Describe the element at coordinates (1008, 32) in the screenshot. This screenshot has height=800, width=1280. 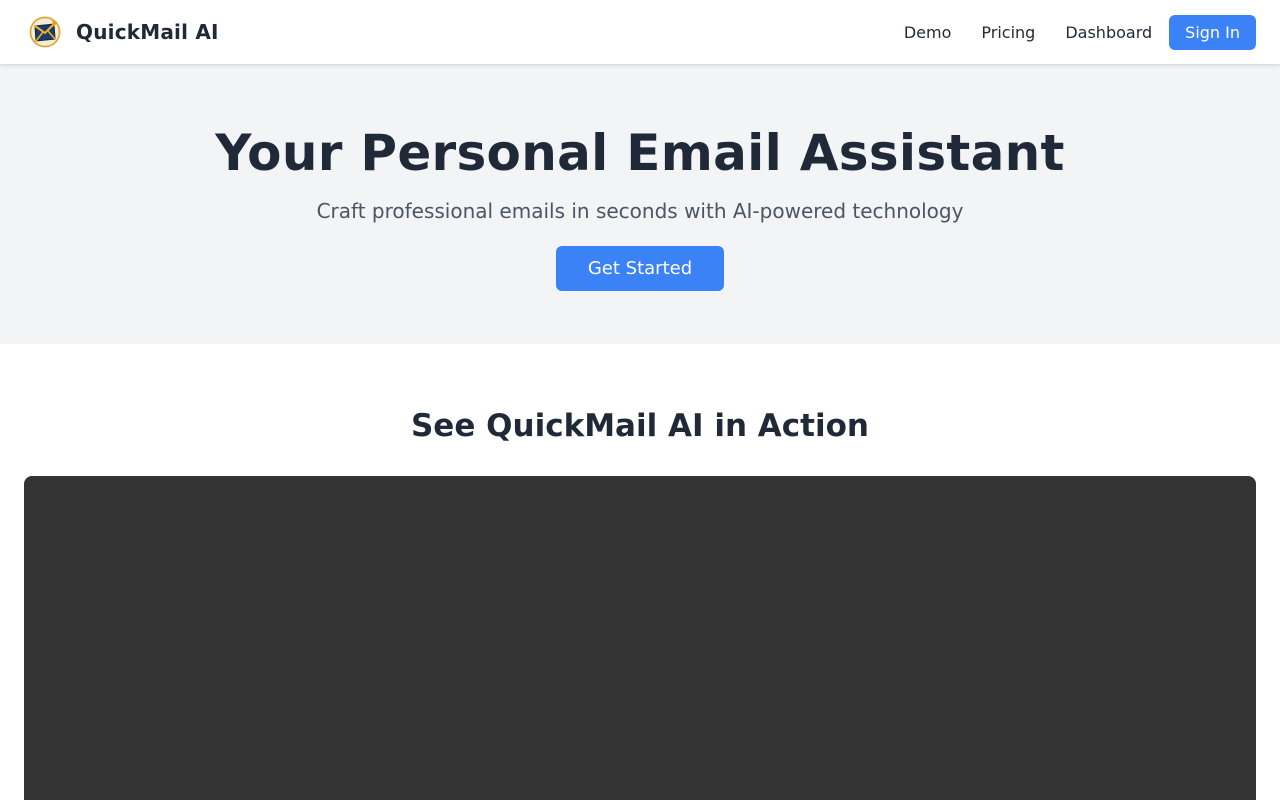
I see `nav-link-pricing: Pricing` at that location.